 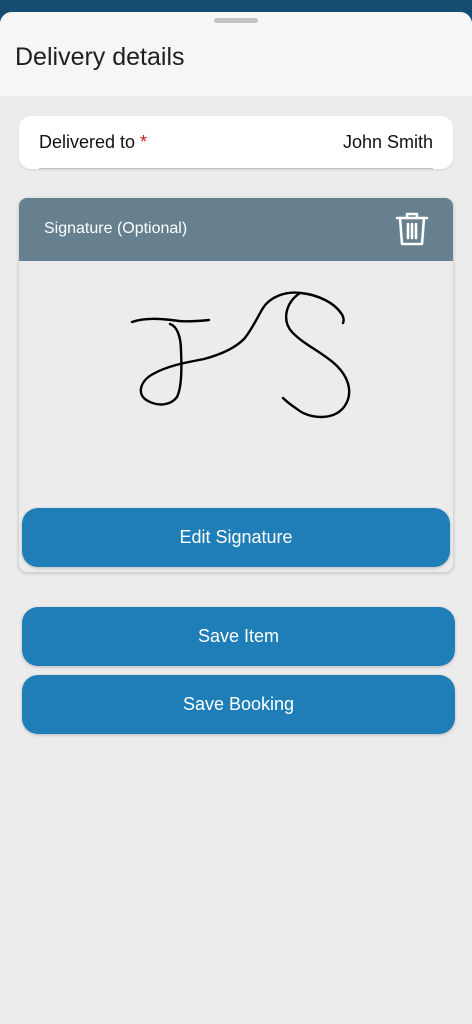 I want to click on edit-signature-button: Edit Signature, so click(x=236, y=537).